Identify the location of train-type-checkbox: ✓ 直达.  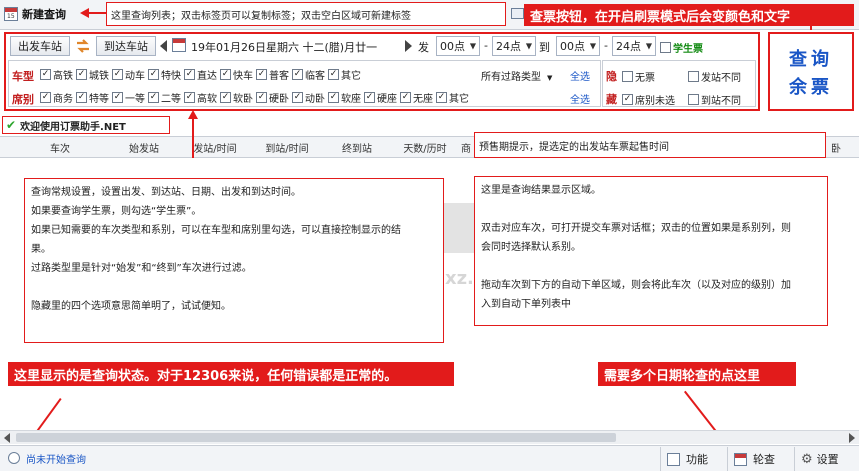
(200, 74).